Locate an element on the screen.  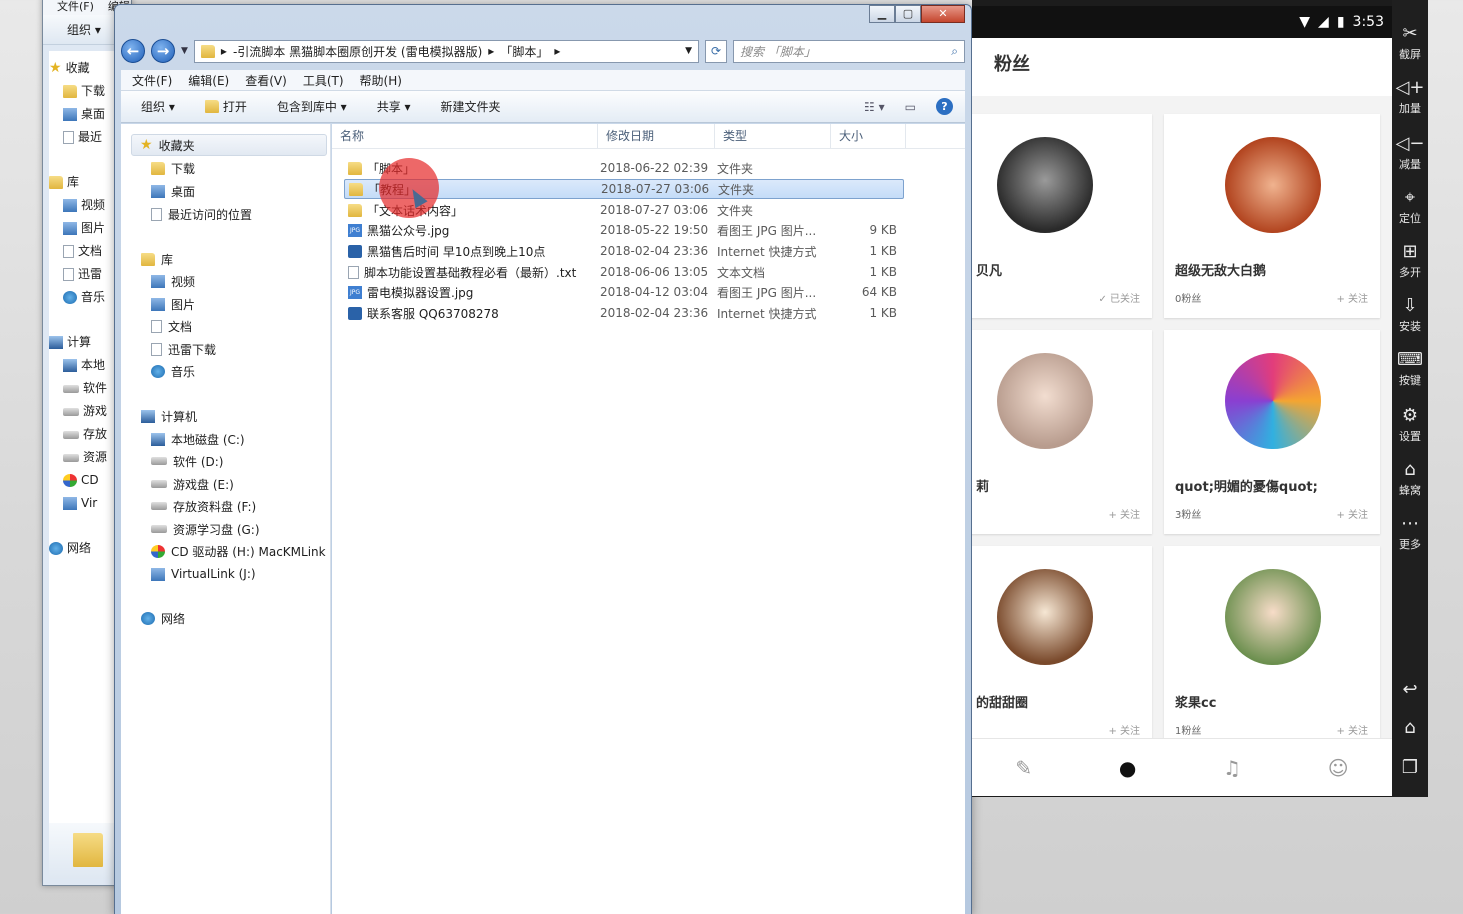
home-nav-button: ⌂ is located at coordinates (1410, 728).